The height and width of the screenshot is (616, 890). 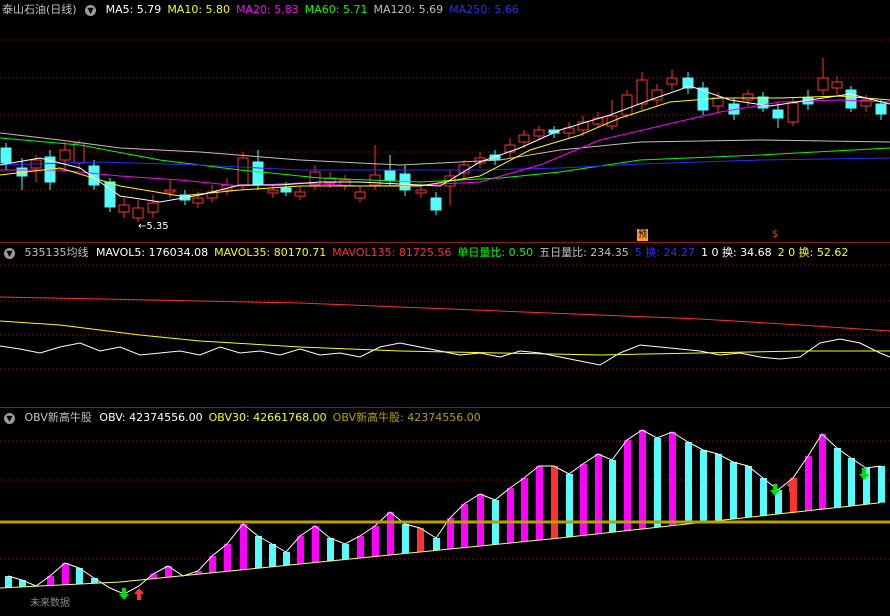 I want to click on indicator-0: OBV: 42374556.00, so click(x=151, y=417).